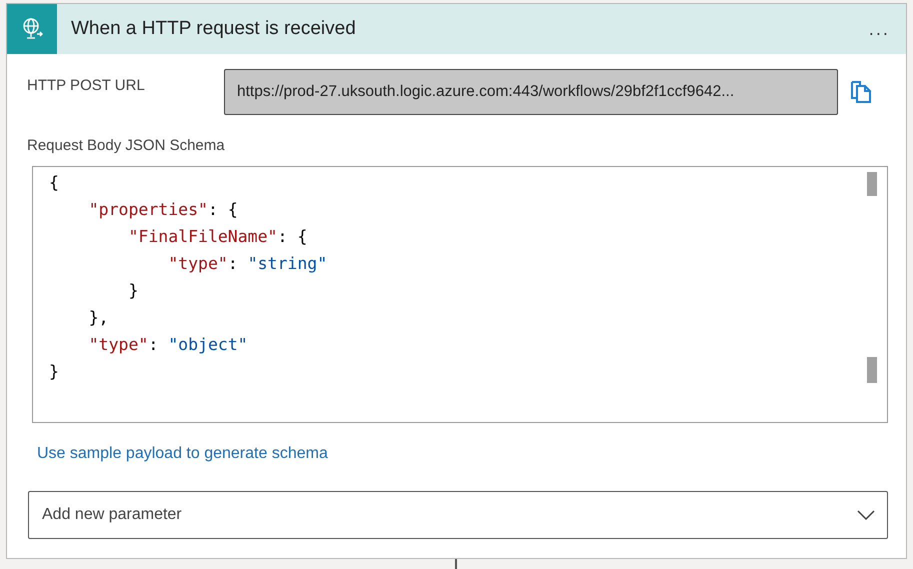  I want to click on url-label: HTTP POST URL, so click(86, 85).